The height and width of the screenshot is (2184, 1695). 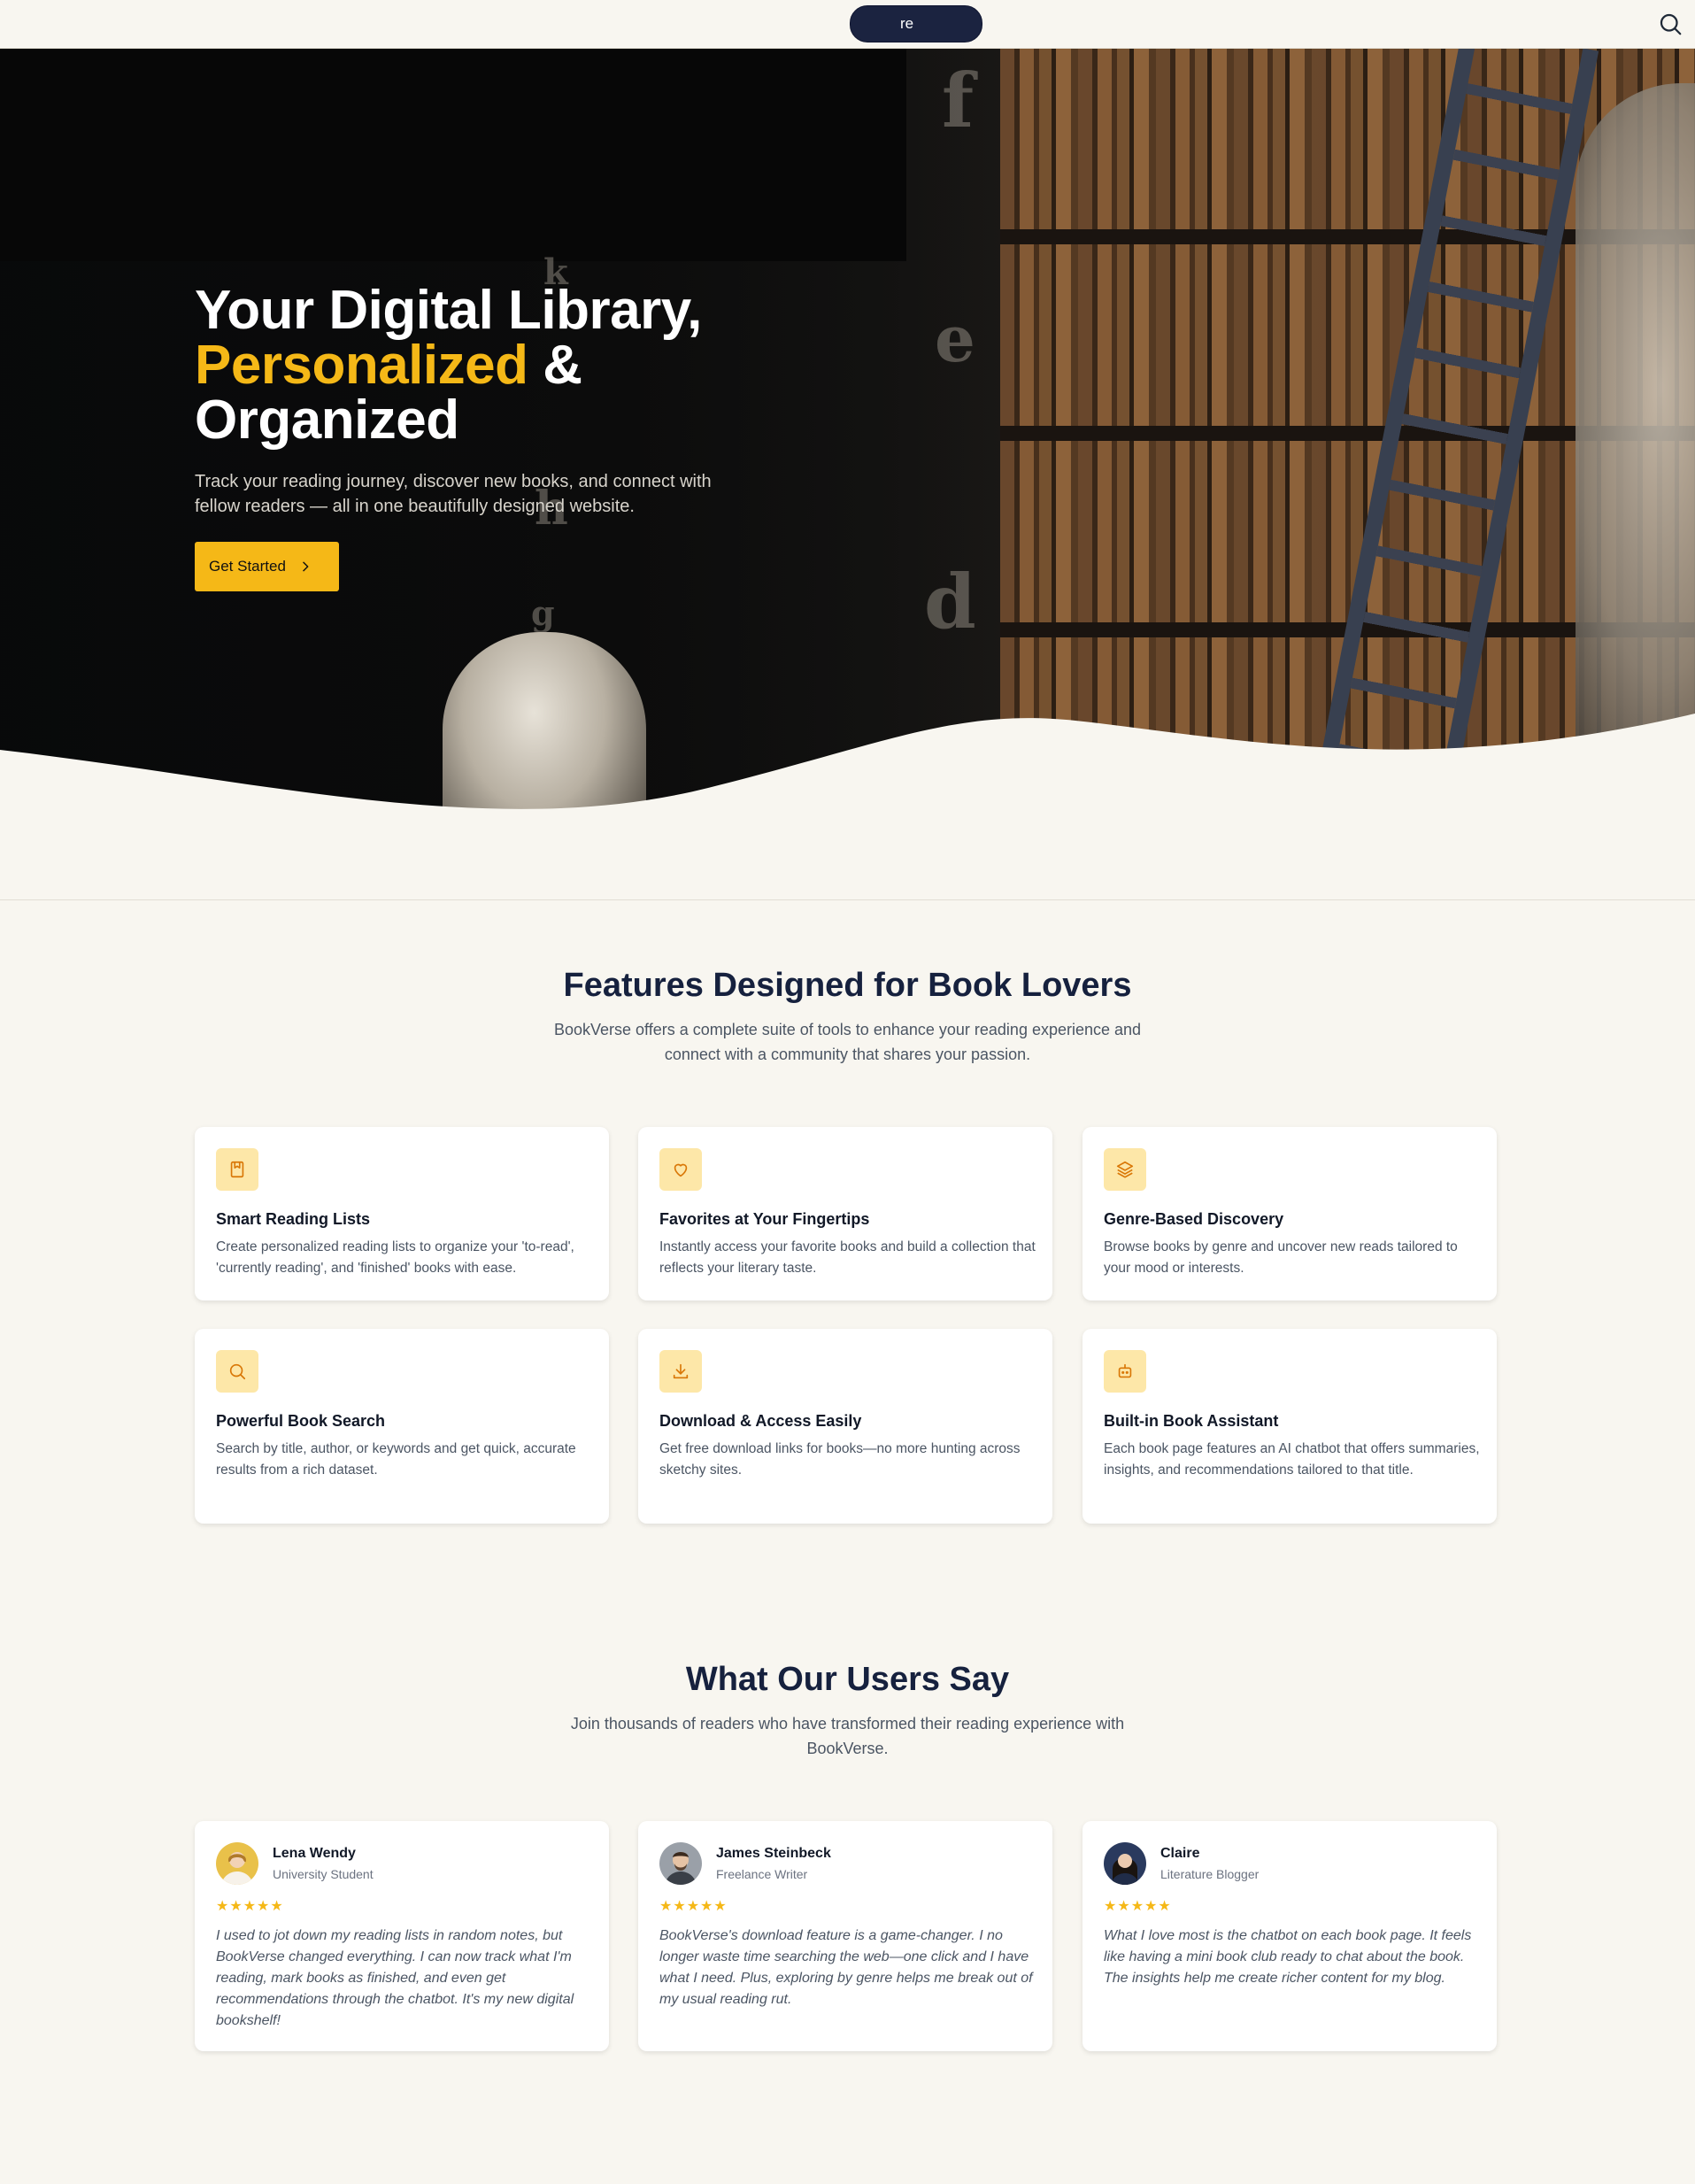 What do you see at coordinates (764, 1219) in the screenshot?
I see `feature-title: Favorites at Your Fingertips` at bounding box center [764, 1219].